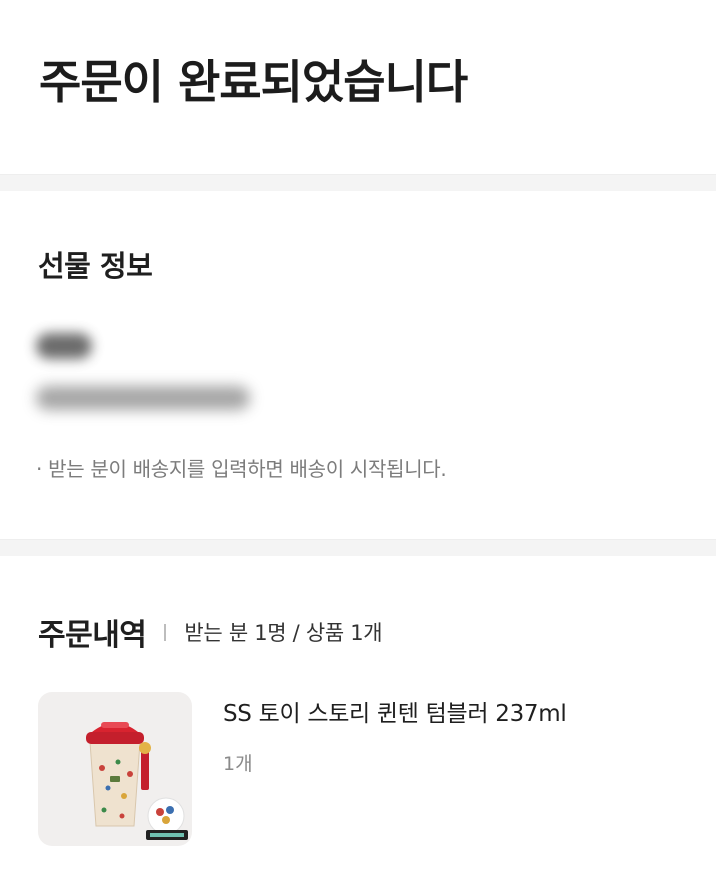 This screenshot has height=892, width=716. I want to click on order-summary: 받는 분 1명 / 상품 1개, so click(283, 633).